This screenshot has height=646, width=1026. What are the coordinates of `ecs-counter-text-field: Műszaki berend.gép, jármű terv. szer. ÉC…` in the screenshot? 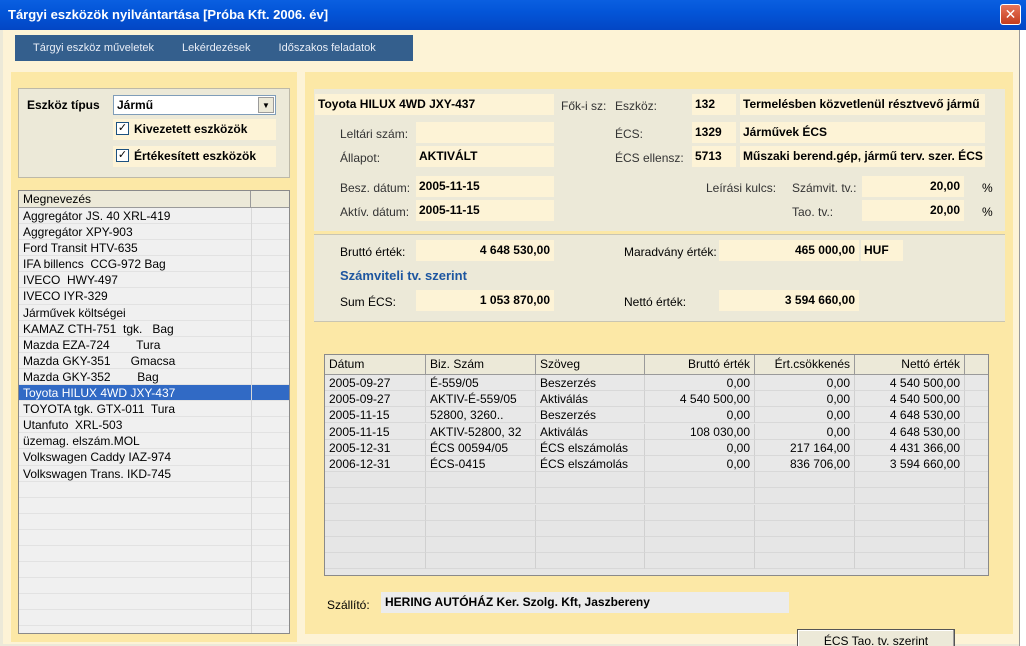 It's located at (862, 156).